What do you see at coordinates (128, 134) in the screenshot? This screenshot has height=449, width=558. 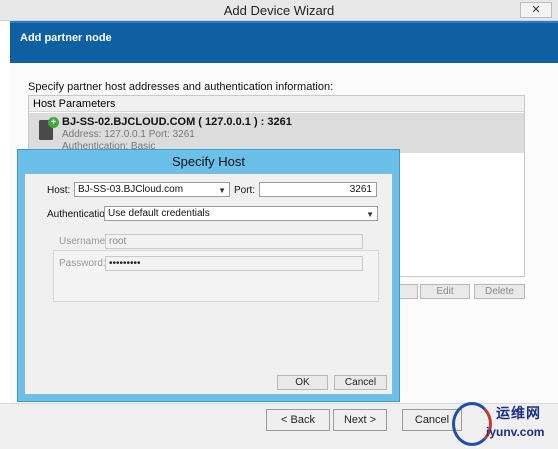 I see `host-address: Address: 127.0.0.1 Port: 3261` at bounding box center [128, 134].